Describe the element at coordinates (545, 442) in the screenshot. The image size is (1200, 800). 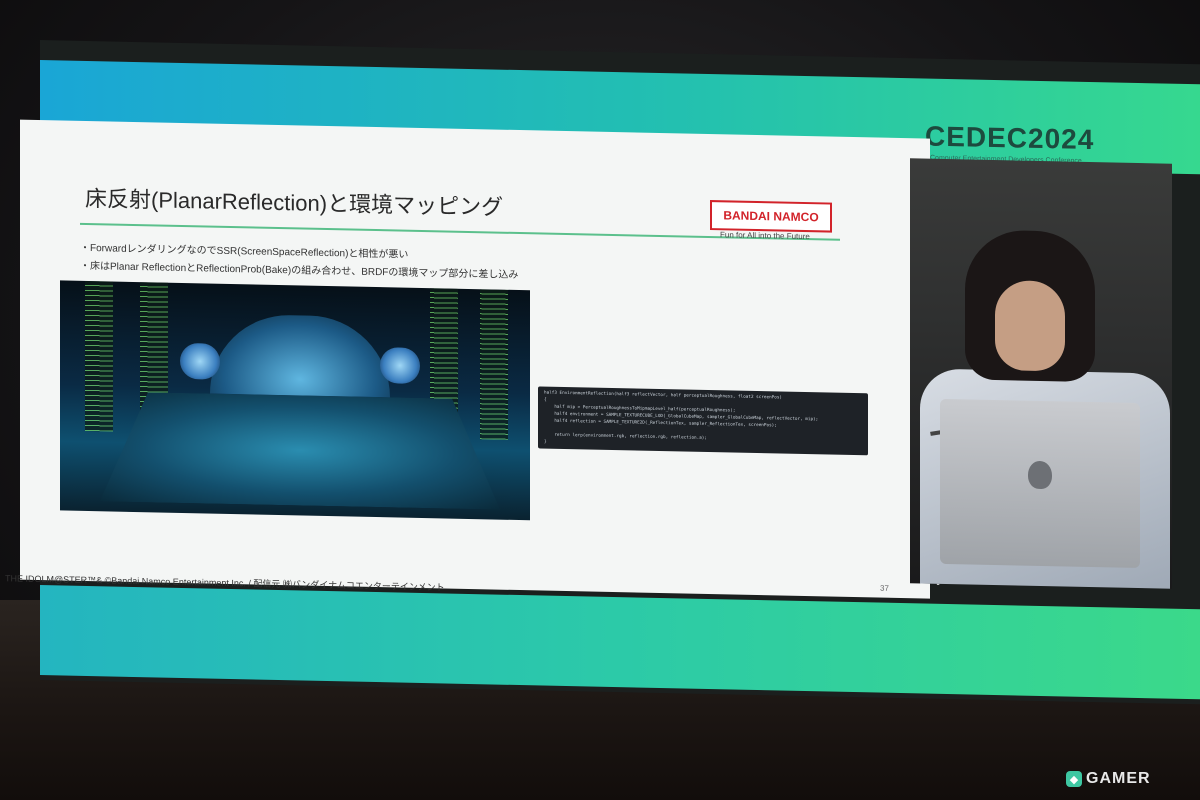
I see `code-line: }` at that location.